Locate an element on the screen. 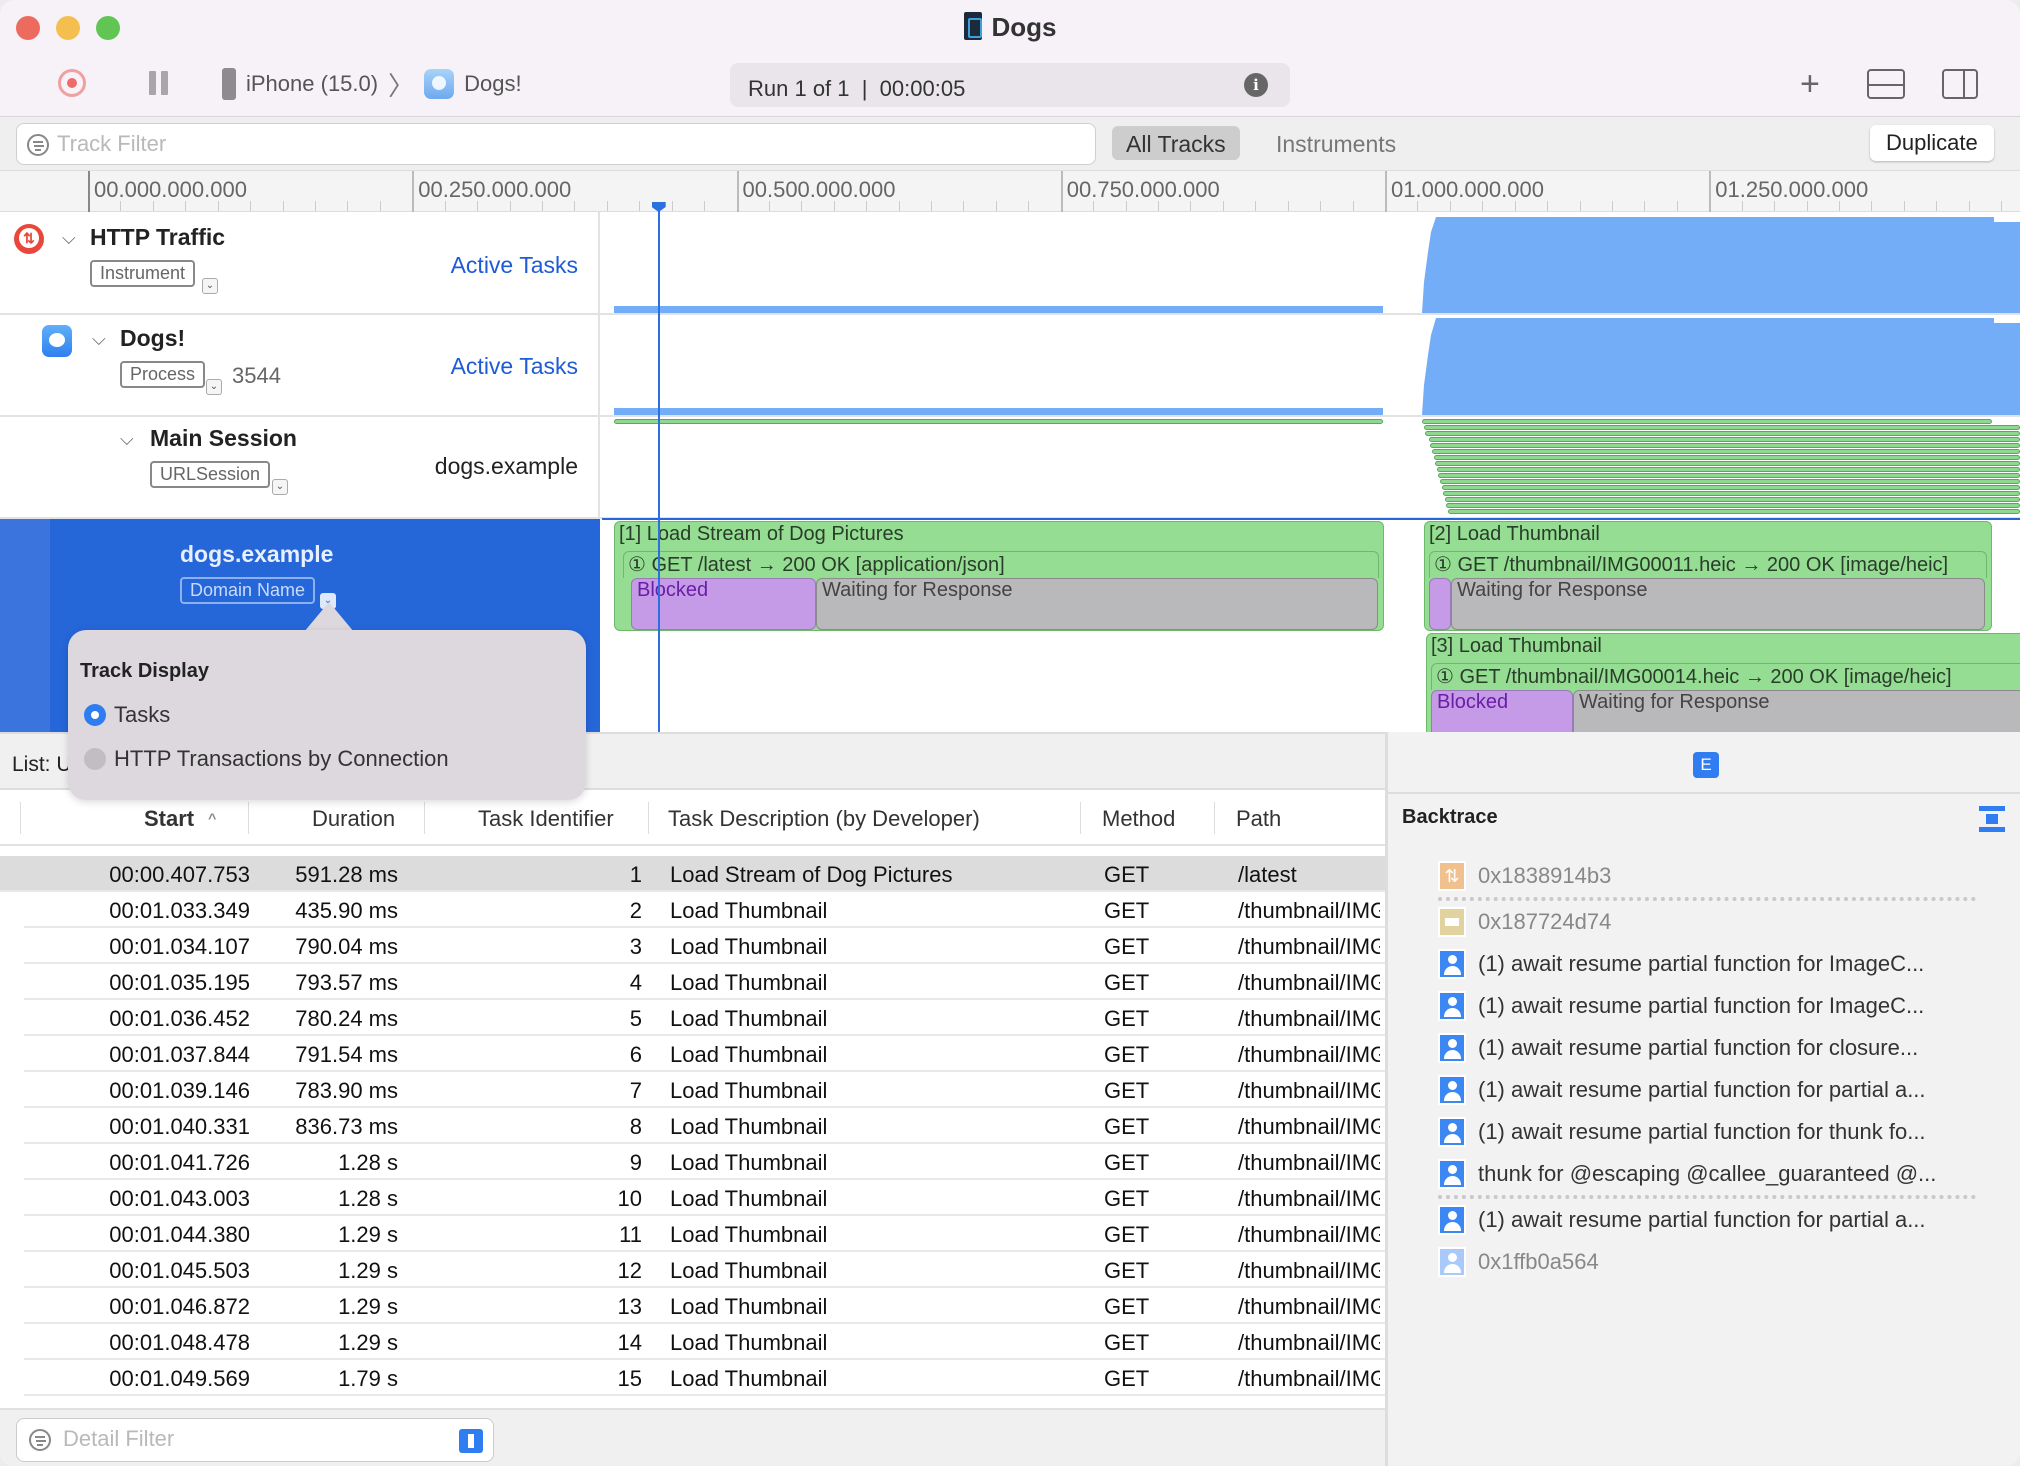 Image resolution: width=2020 pixels, height=1466 pixels. track-label: ⌵ Main Session URLSession ⌄ dogs.example is located at coordinates (300, 467).